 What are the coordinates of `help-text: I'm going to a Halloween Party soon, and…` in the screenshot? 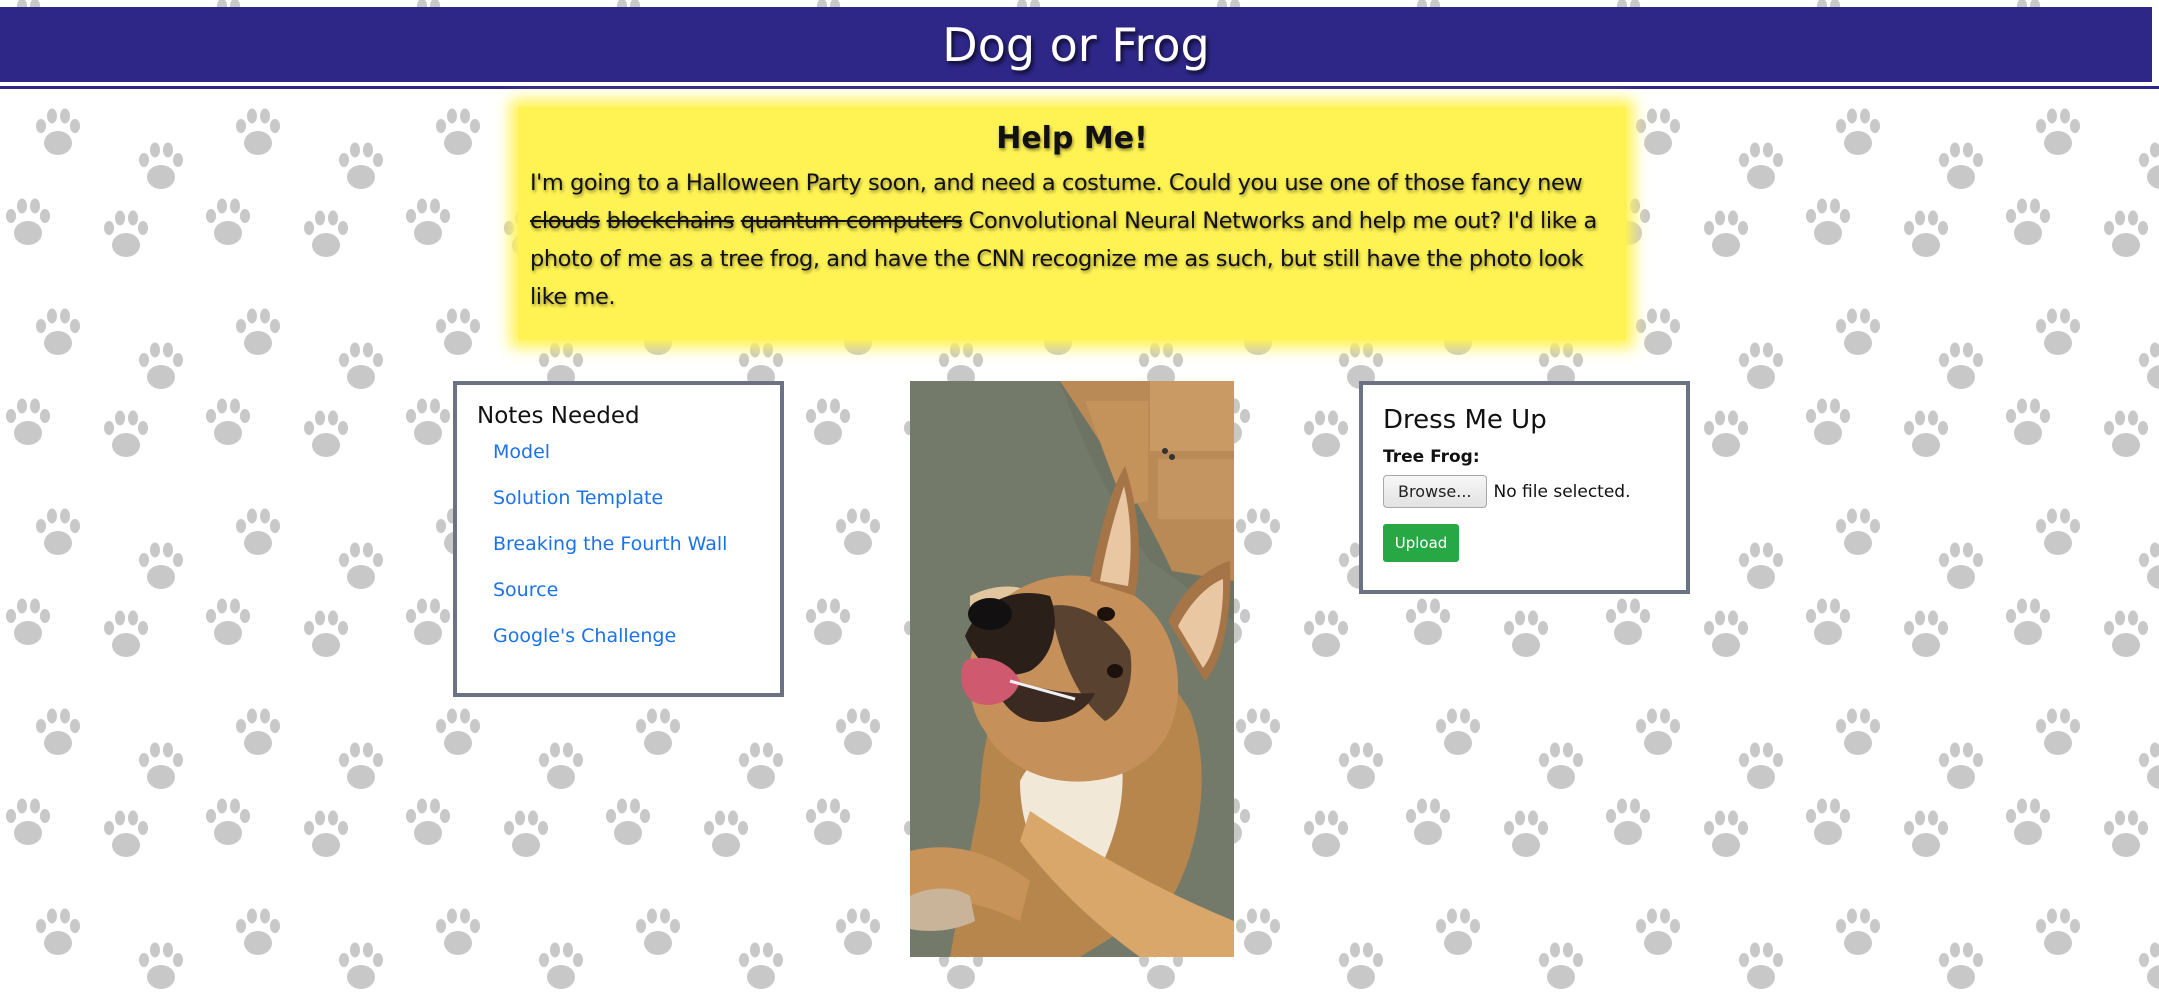 It's located at (1072, 240).